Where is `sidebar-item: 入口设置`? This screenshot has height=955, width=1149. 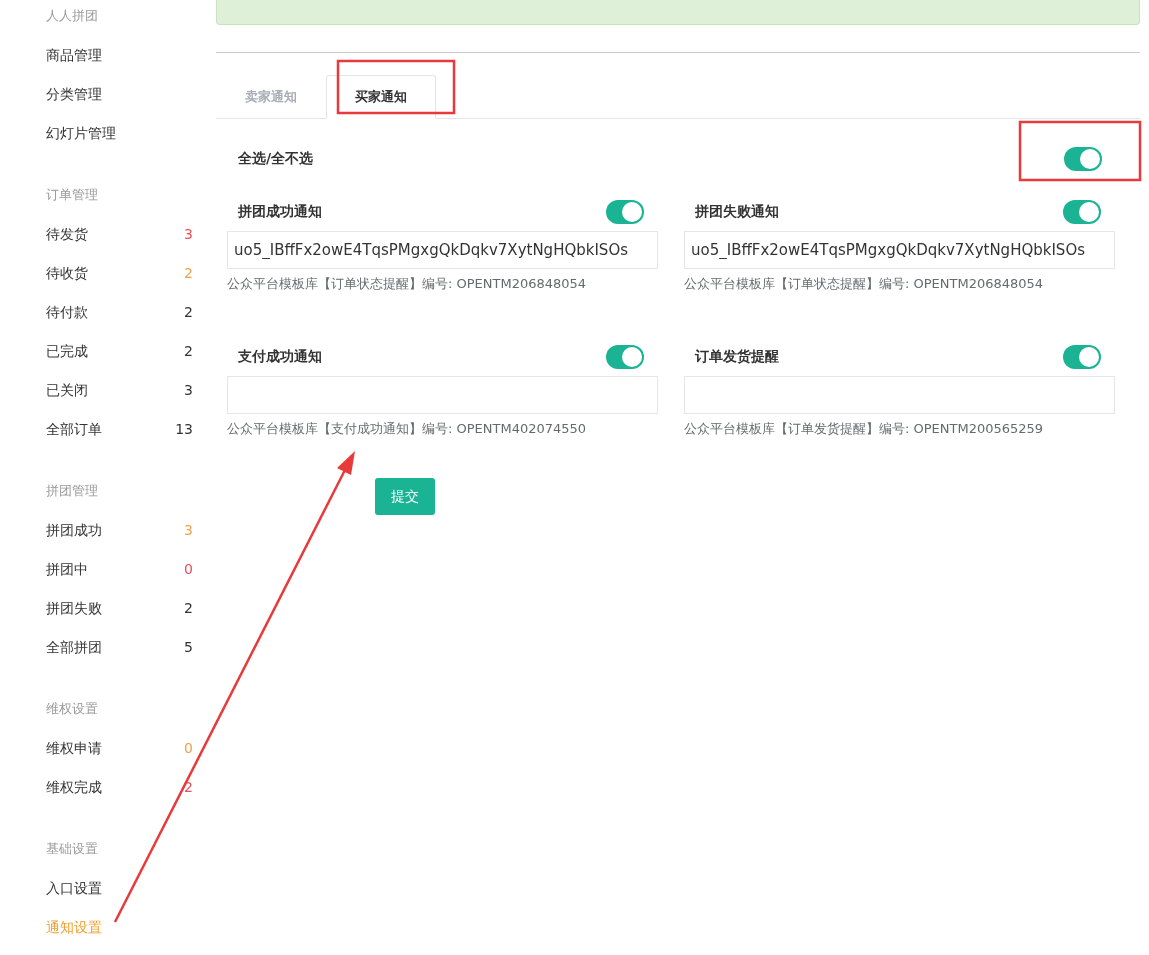 sidebar-item: 入口设置 is located at coordinates (119, 897).